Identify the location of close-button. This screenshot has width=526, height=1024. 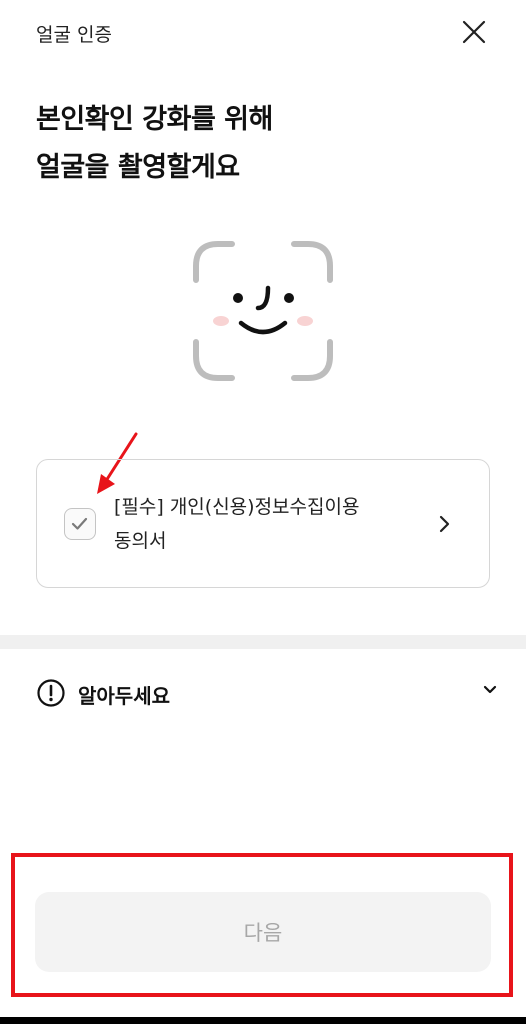
(474, 34).